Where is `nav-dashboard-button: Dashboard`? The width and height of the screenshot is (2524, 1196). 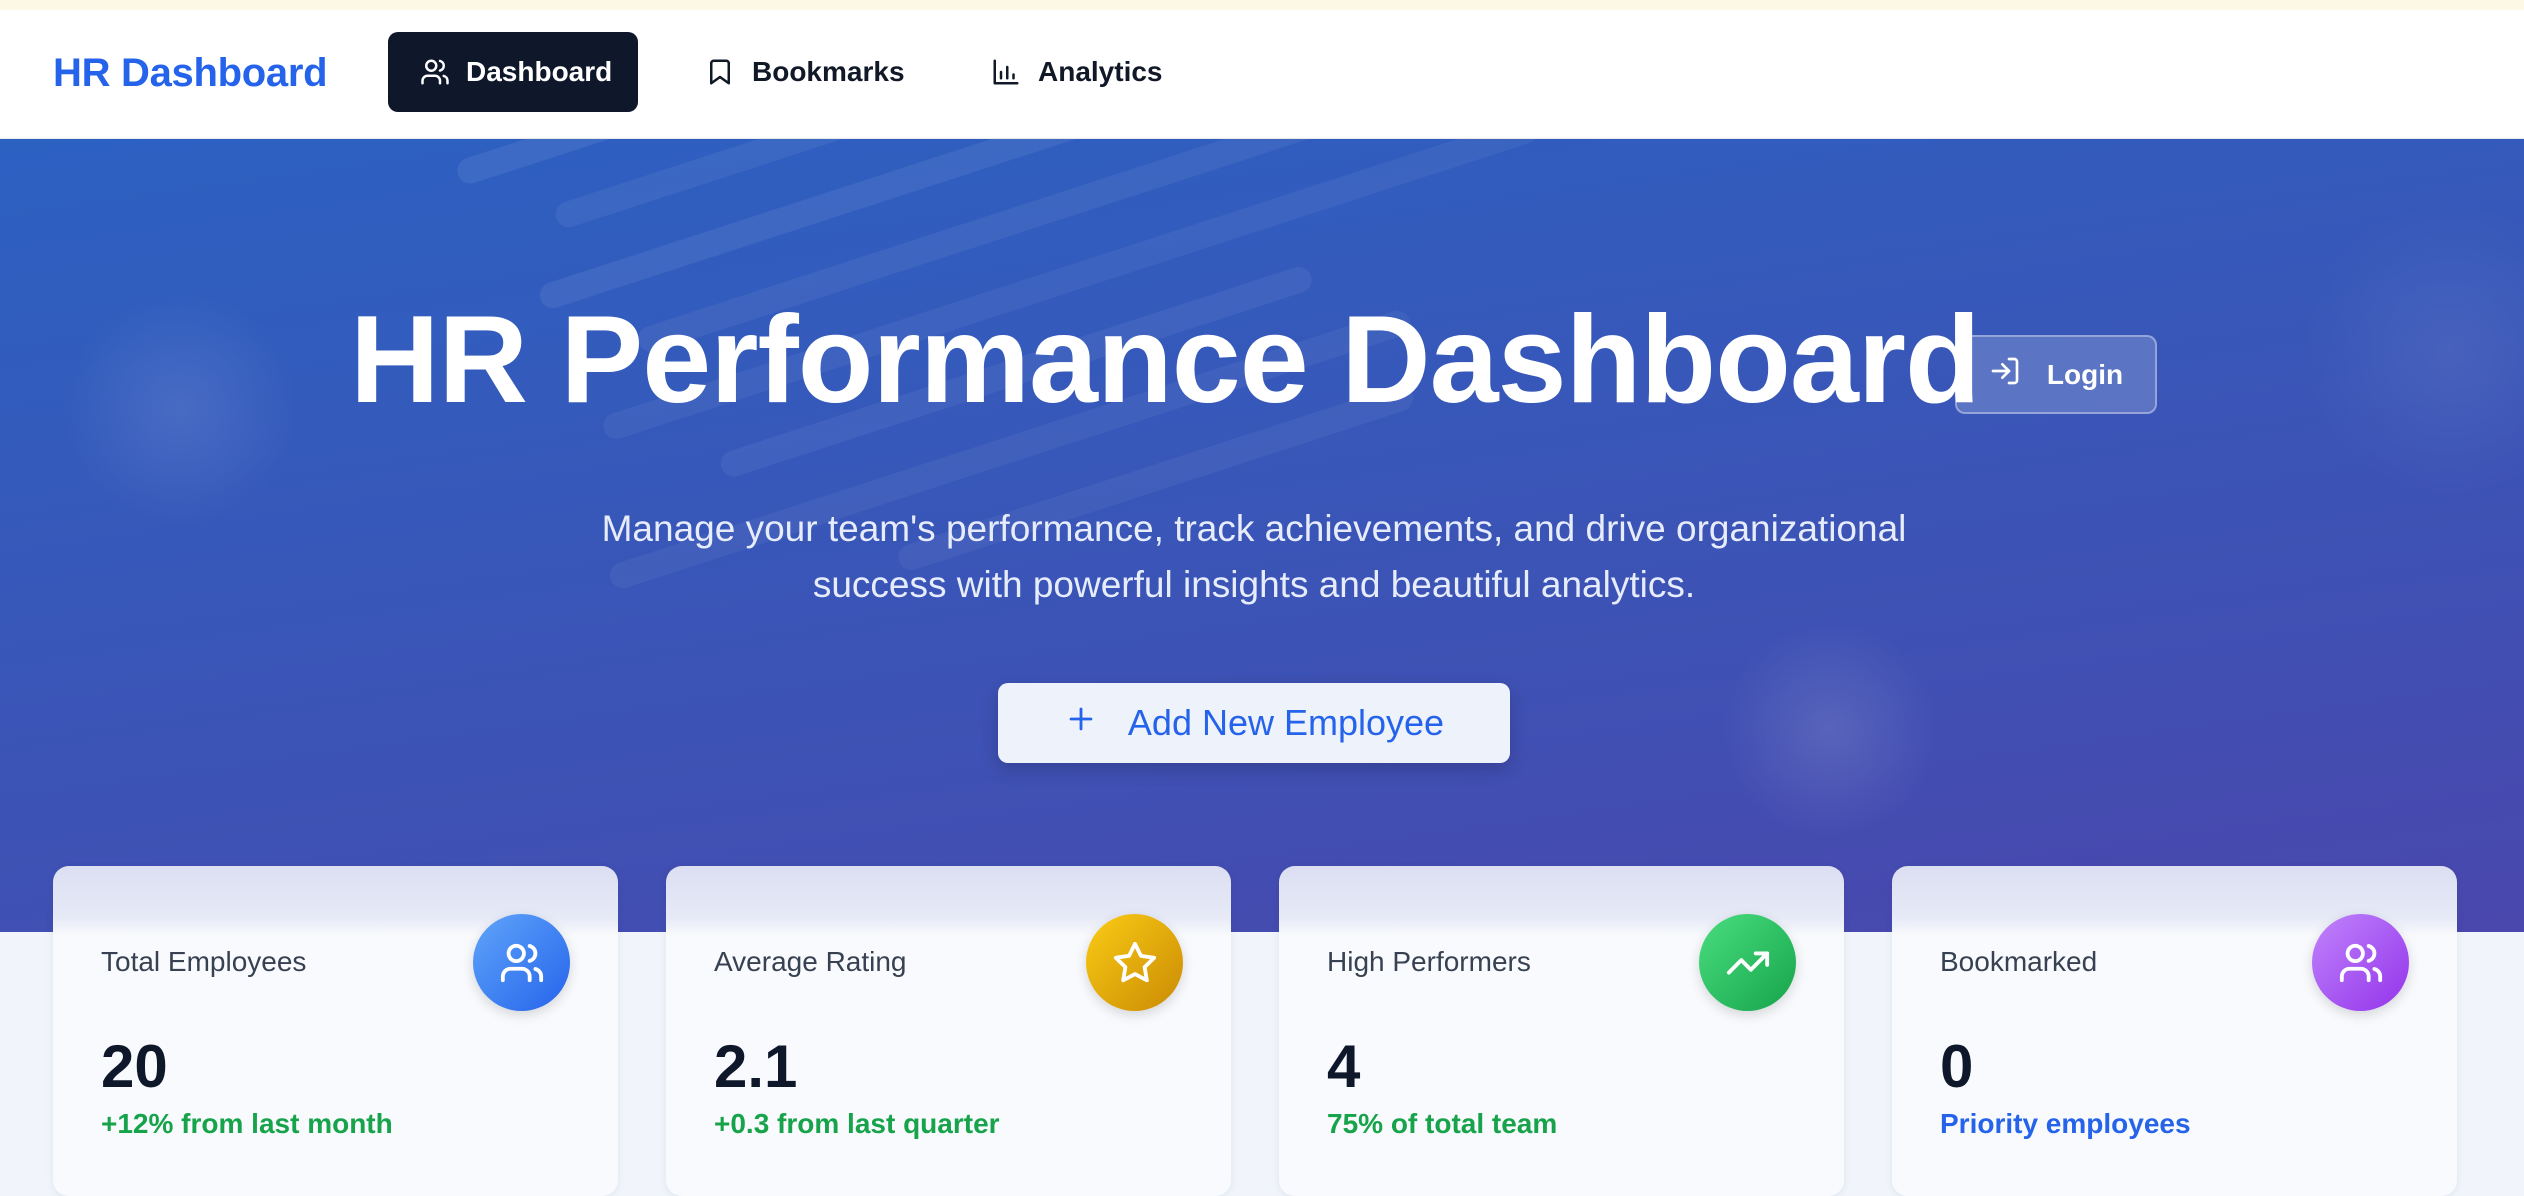
nav-dashboard-button: Dashboard is located at coordinates (513, 72).